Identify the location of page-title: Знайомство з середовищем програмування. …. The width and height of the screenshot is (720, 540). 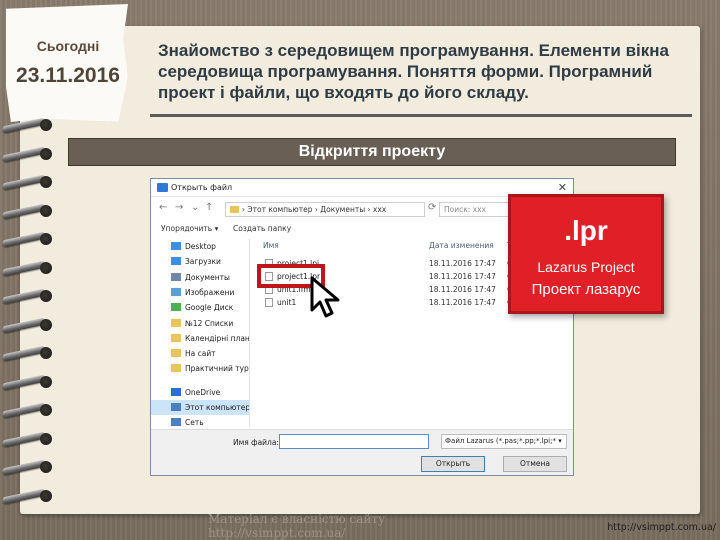
(414, 71).